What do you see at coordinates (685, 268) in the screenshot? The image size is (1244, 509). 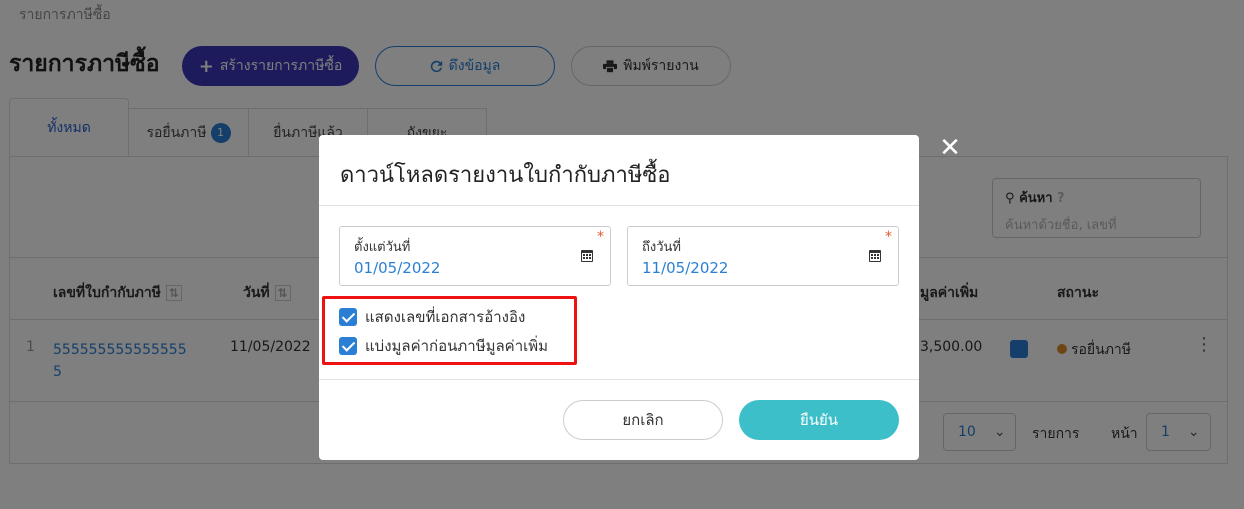 I see `to-date-input: 11/05/2022` at bounding box center [685, 268].